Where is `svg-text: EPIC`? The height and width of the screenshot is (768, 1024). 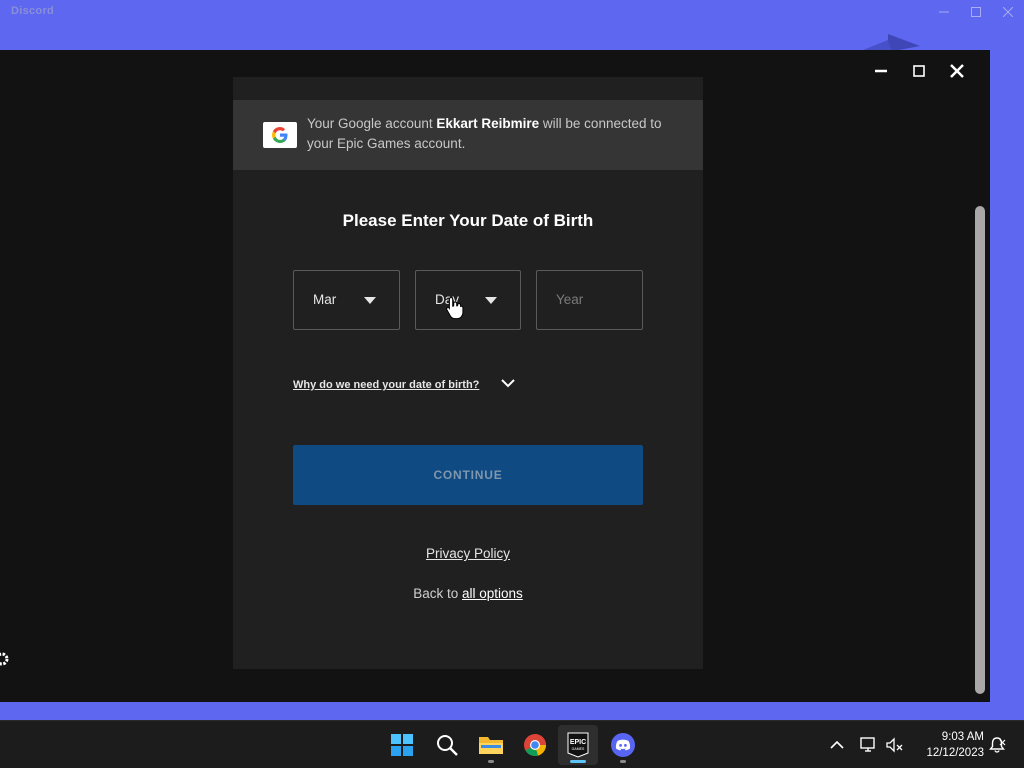 svg-text: EPIC is located at coordinates (578, 742).